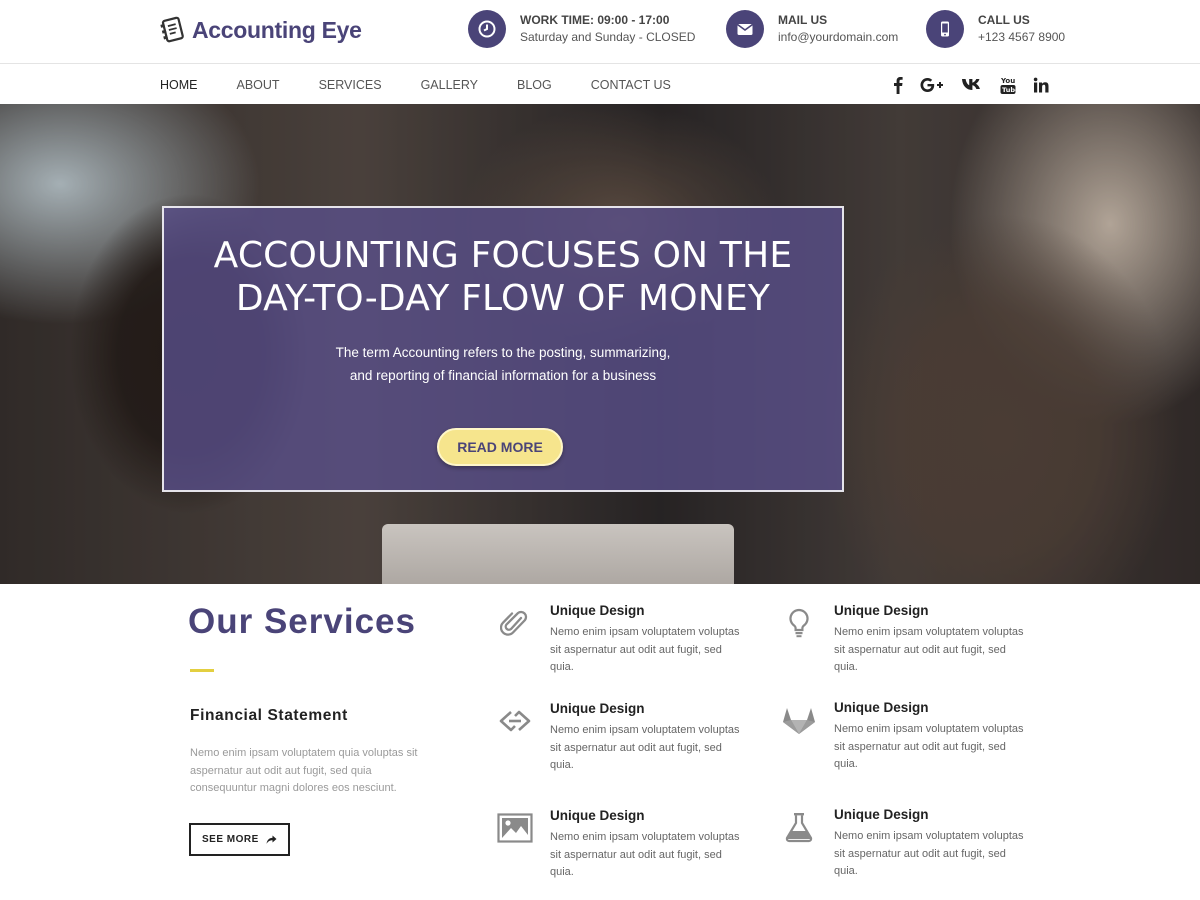  I want to click on linkedin-icon, so click(1041, 85).